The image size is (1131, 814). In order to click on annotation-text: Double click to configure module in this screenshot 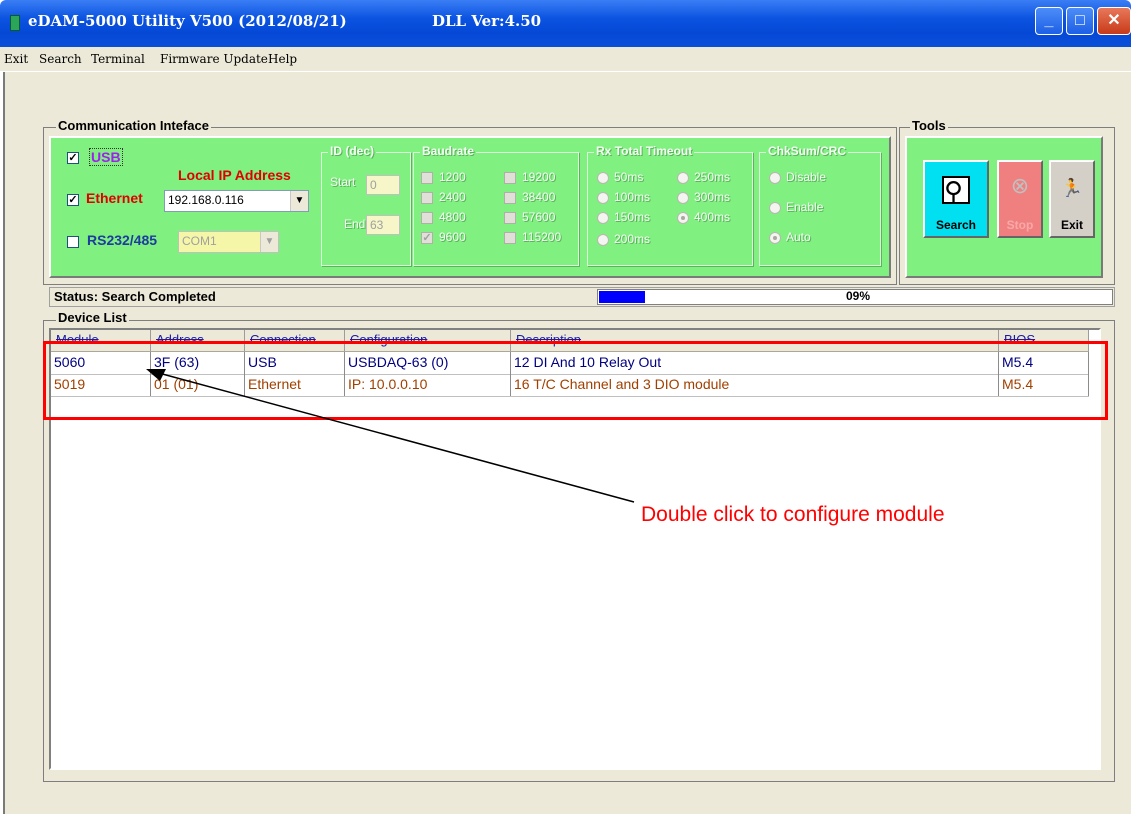, I will do `click(793, 514)`.